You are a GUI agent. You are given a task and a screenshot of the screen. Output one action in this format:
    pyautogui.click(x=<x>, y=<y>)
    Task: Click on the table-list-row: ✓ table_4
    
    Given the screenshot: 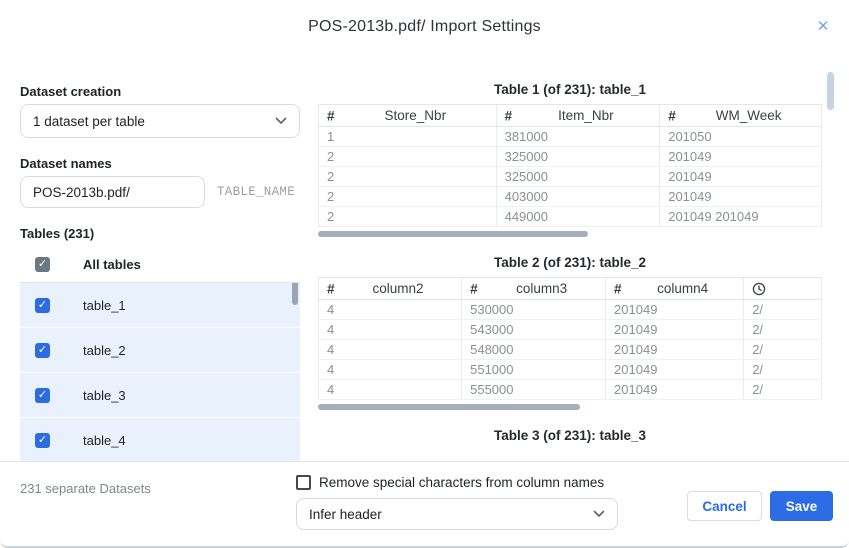 What is the action you would take?
    pyautogui.click(x=160, y=440)
    